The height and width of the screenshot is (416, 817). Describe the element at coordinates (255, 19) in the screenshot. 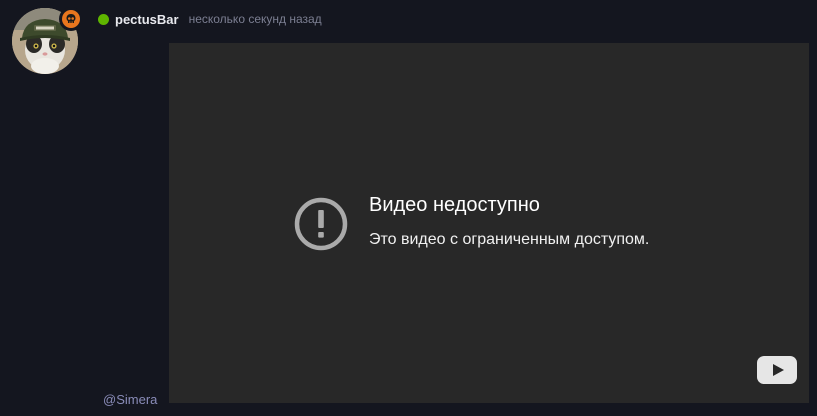

I see `timestamp: несколько секунд назад` at that location.